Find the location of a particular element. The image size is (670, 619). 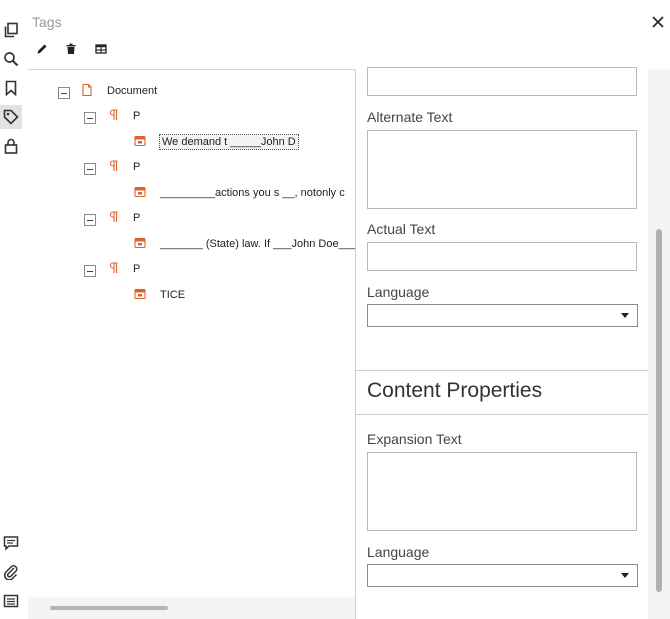

tree-item-label: We demand t _____John D is located at coordinates (229, 142).